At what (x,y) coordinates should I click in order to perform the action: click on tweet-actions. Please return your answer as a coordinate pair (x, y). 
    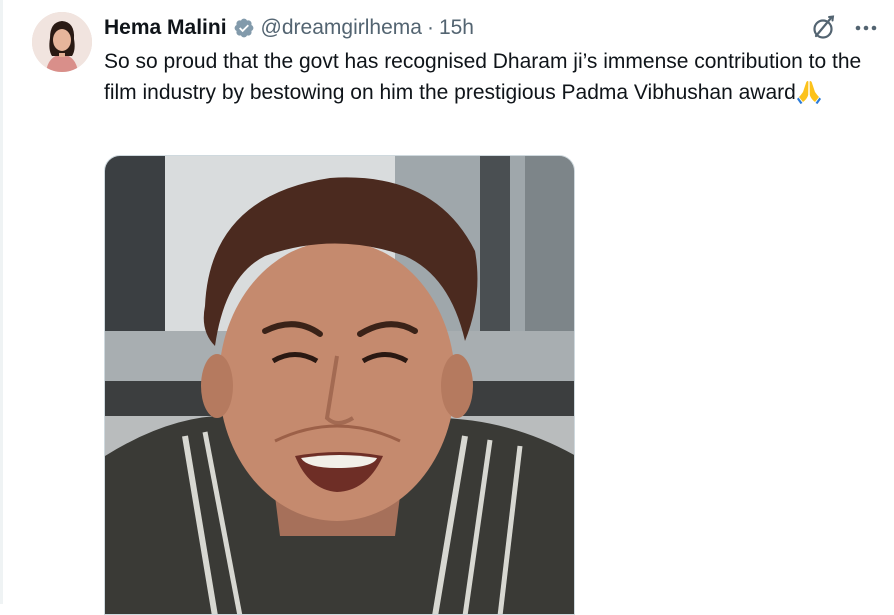
    Looking at the image, I should click on (845, 28).